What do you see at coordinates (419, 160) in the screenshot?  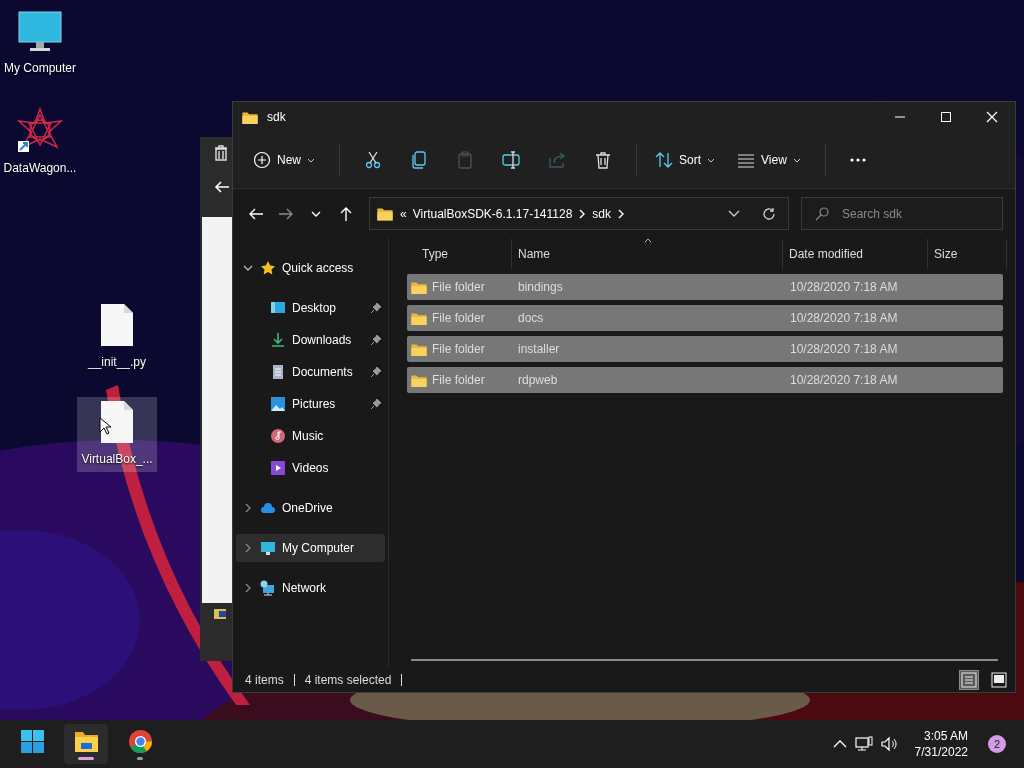 I see `copy-icon` at bounding box center [419, 160].